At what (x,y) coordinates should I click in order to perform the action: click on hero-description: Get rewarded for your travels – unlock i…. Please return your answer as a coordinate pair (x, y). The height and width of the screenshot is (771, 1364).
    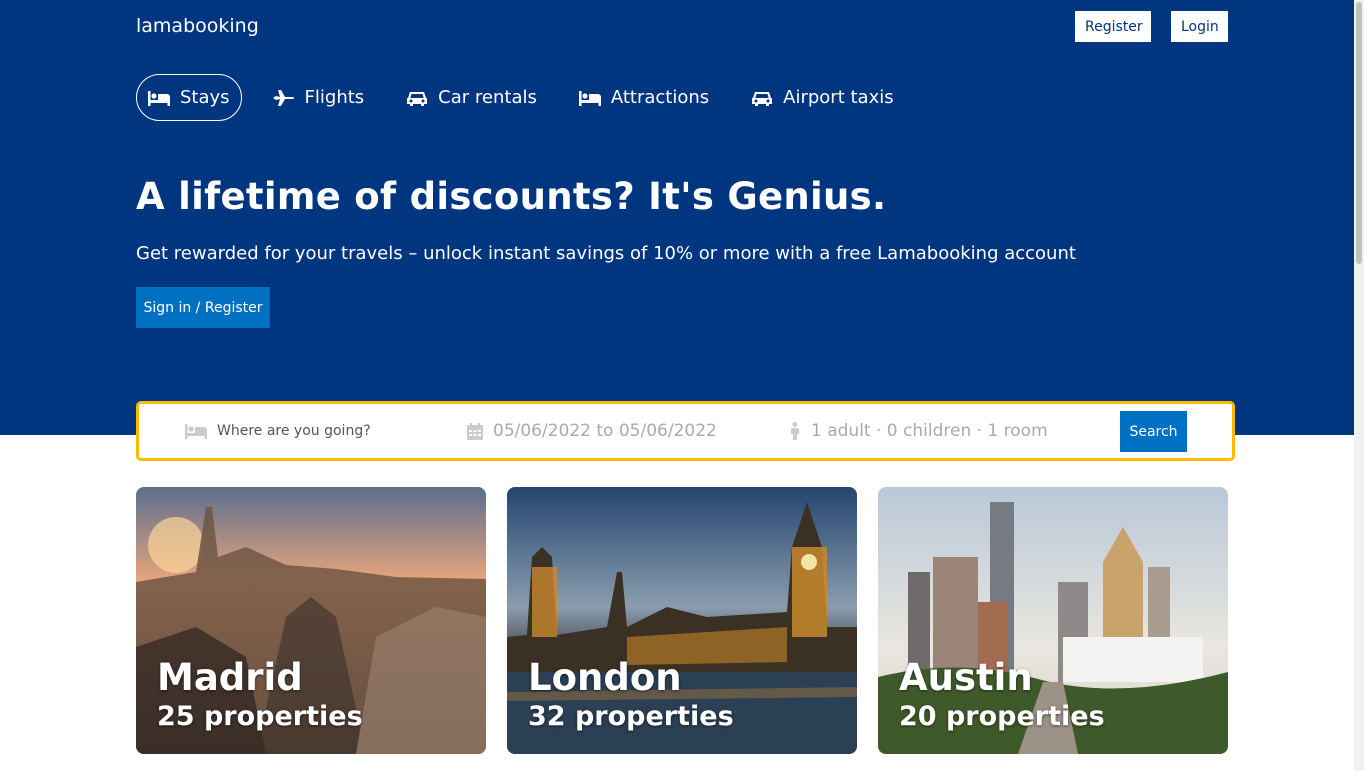
    Looking at the image, I should click on (606, 253).